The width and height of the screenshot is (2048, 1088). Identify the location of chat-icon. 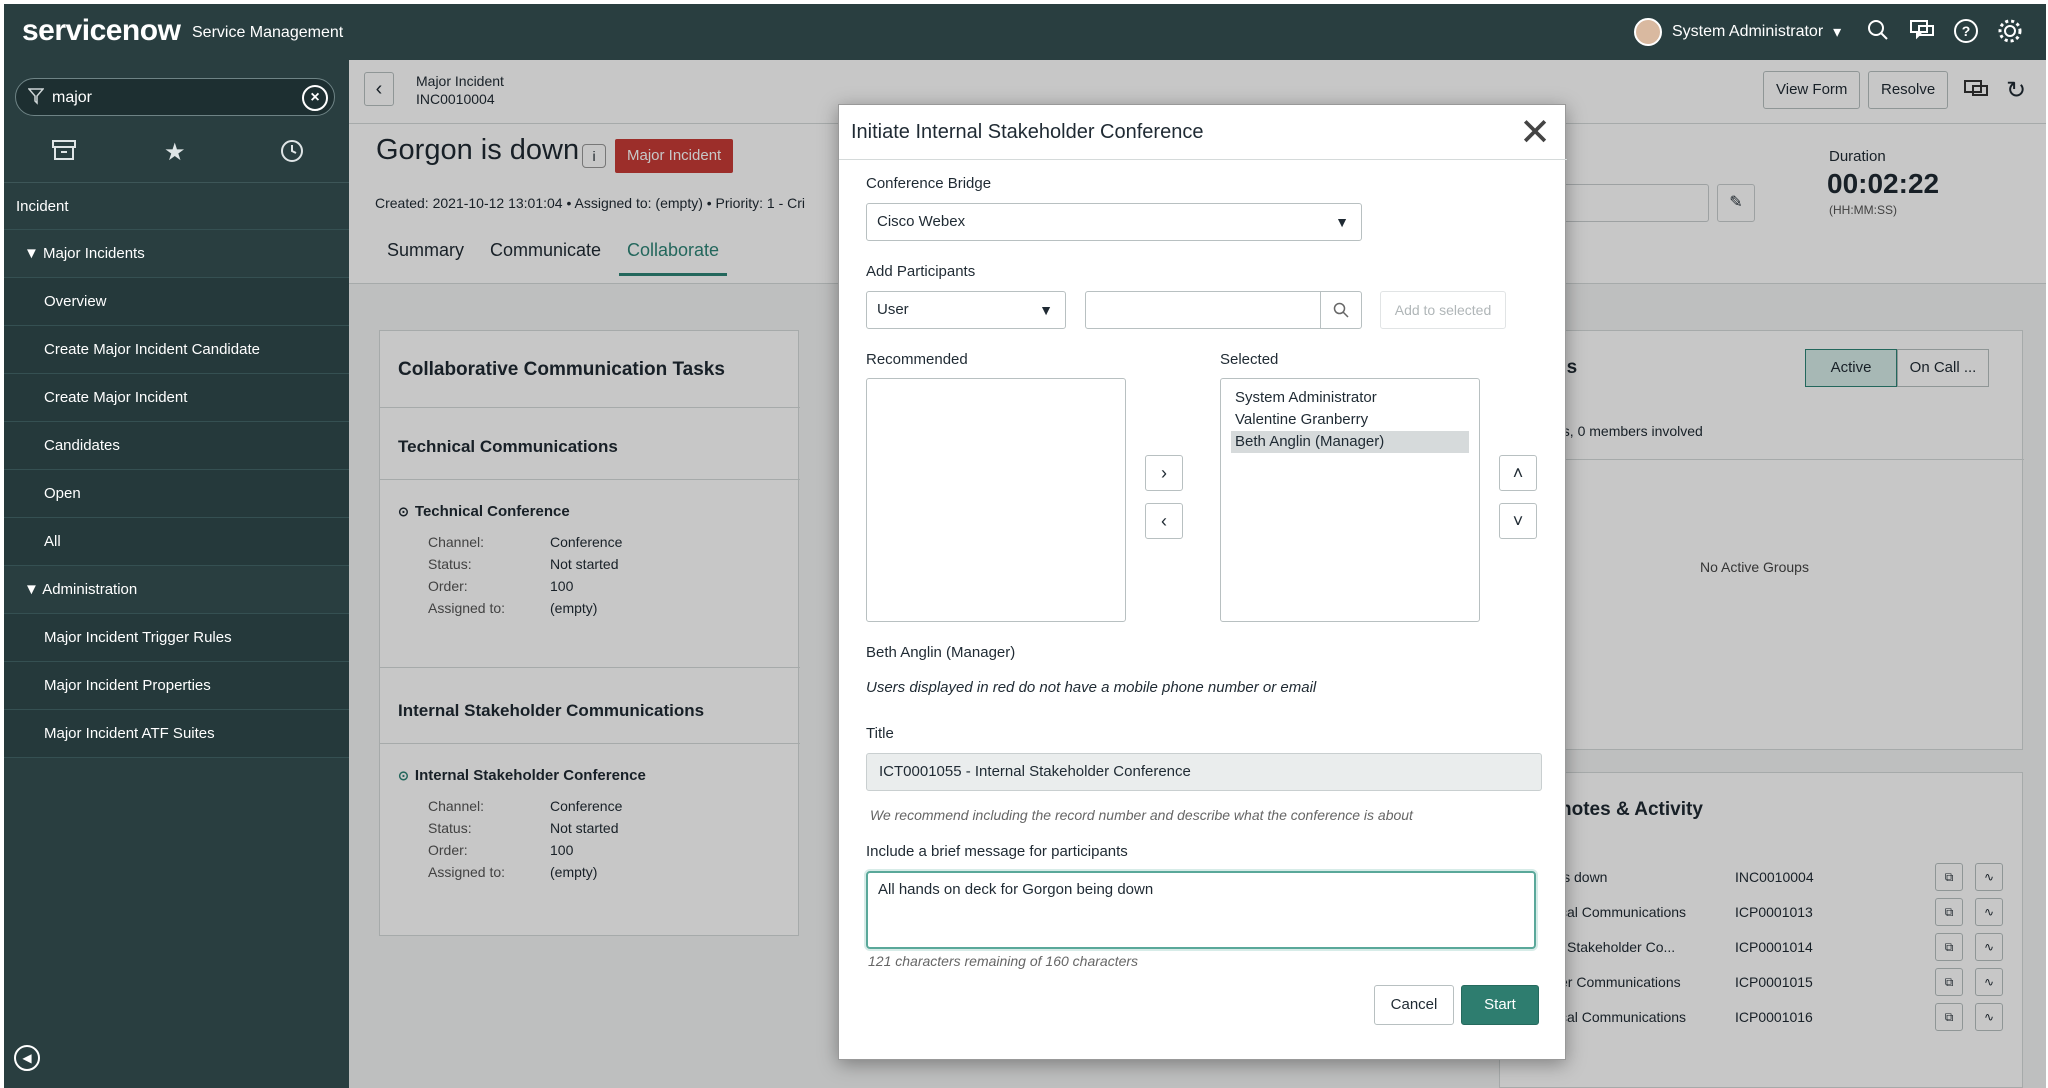
(1922, 32).